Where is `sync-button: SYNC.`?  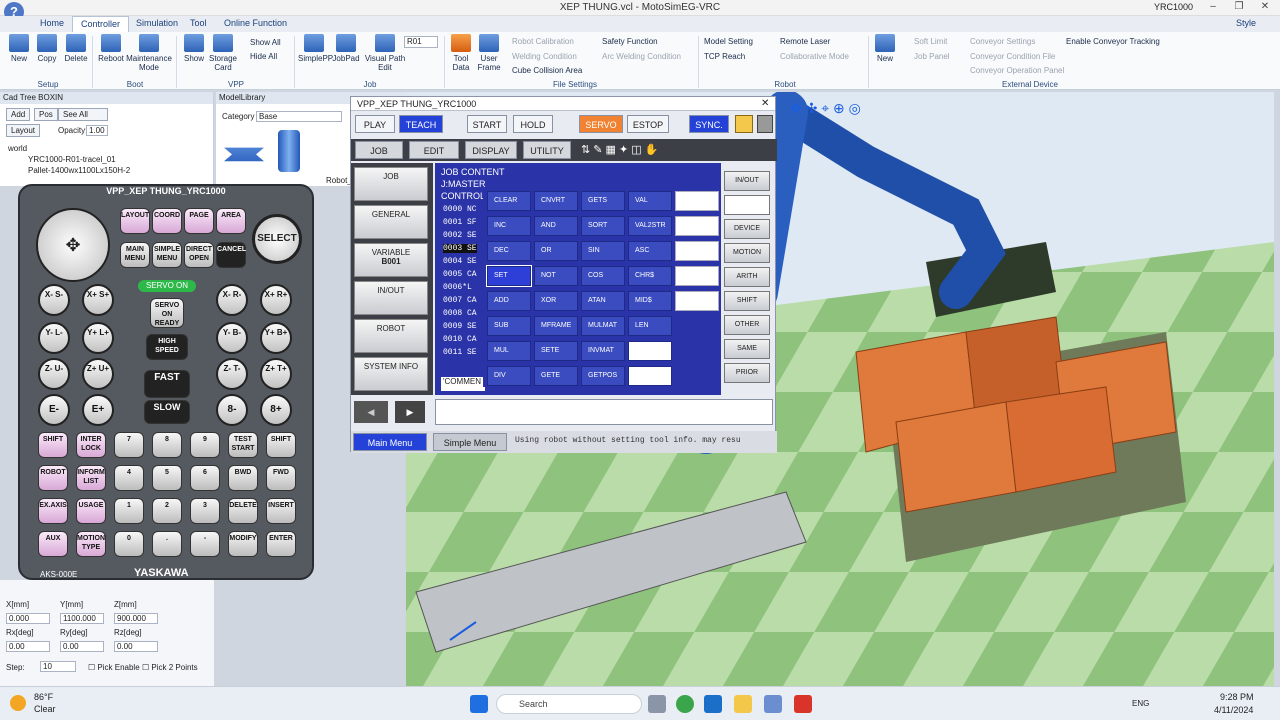
sync-button: SYNC. is located at coordinates (709, 124).